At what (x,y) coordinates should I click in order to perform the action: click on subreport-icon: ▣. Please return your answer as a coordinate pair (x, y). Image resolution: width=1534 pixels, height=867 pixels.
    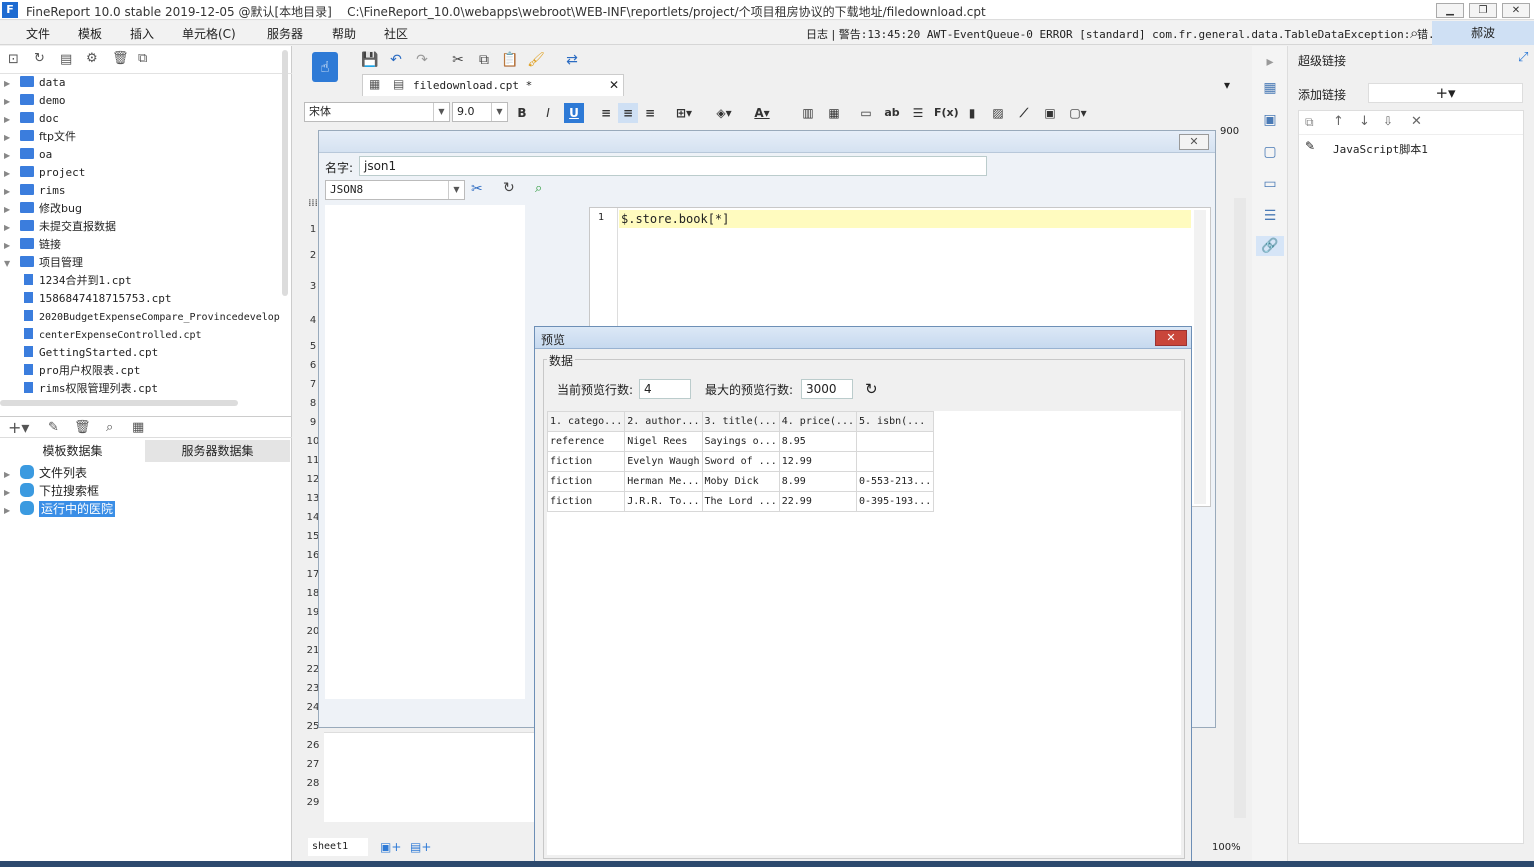
    Looking at the image, I should click on (1050, 113).